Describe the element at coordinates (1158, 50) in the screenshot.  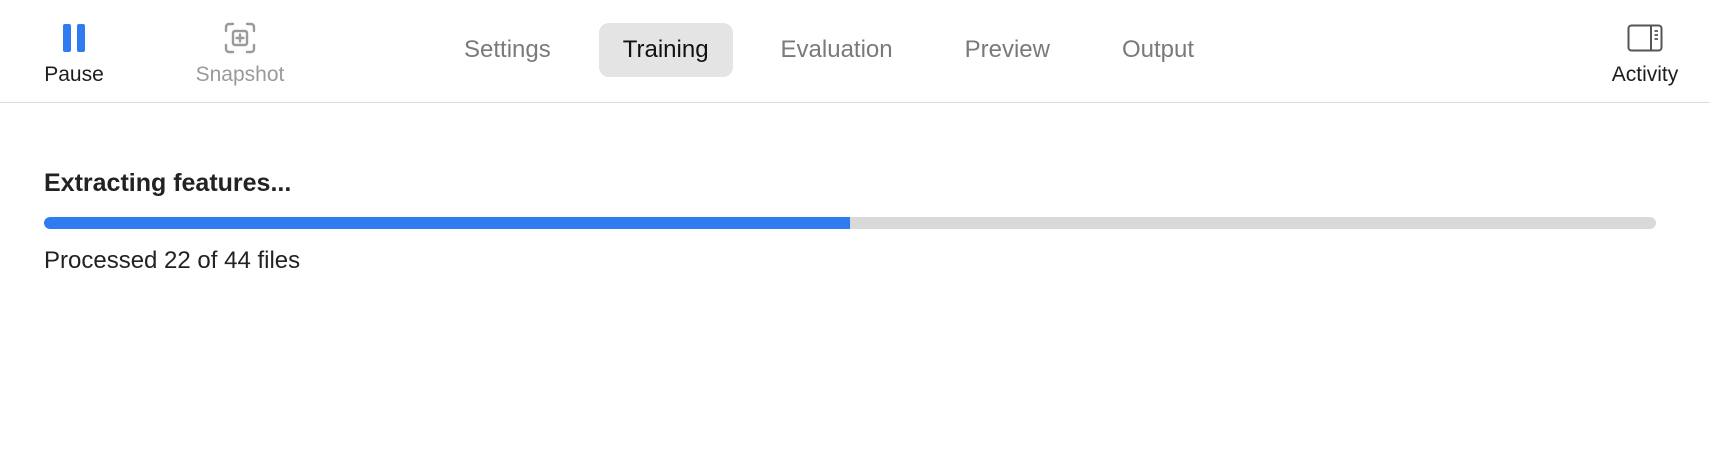
I see `tab-output: Output` at that location.